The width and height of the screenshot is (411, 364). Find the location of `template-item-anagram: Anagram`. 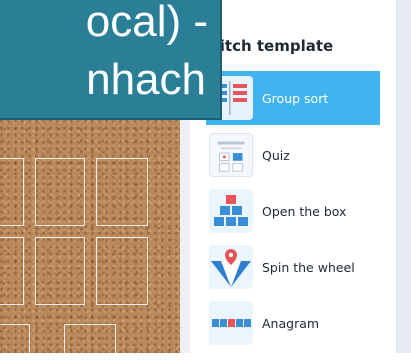

template-item-anagram: Anagram is located at coordinates (293, 323).